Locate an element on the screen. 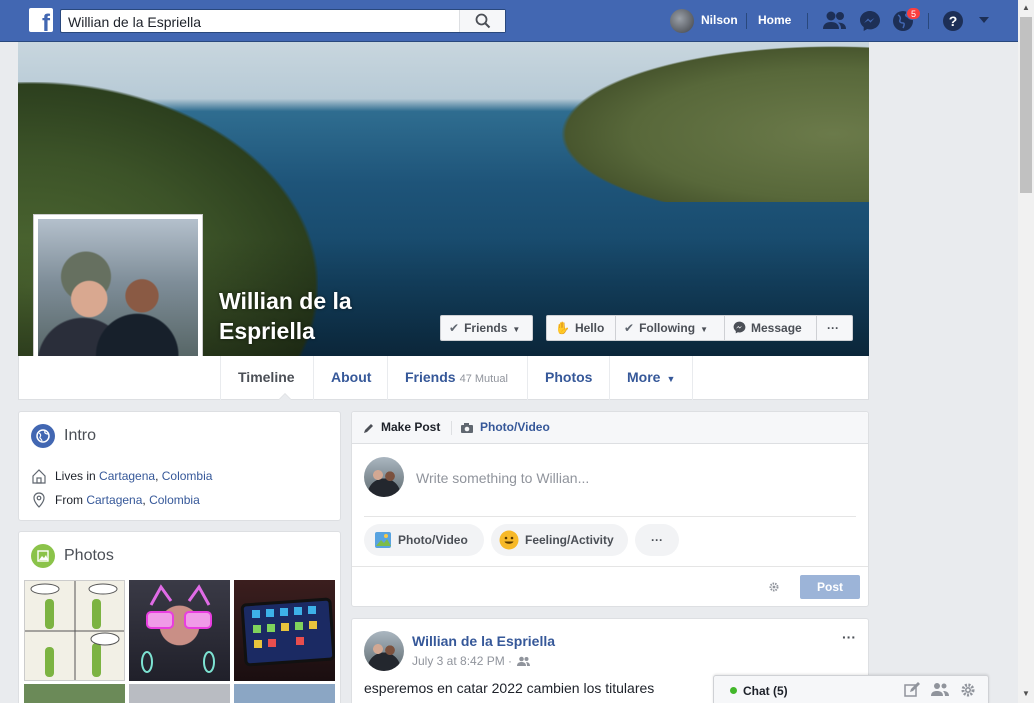  post-button: Post is located at coordinates (830, 587).